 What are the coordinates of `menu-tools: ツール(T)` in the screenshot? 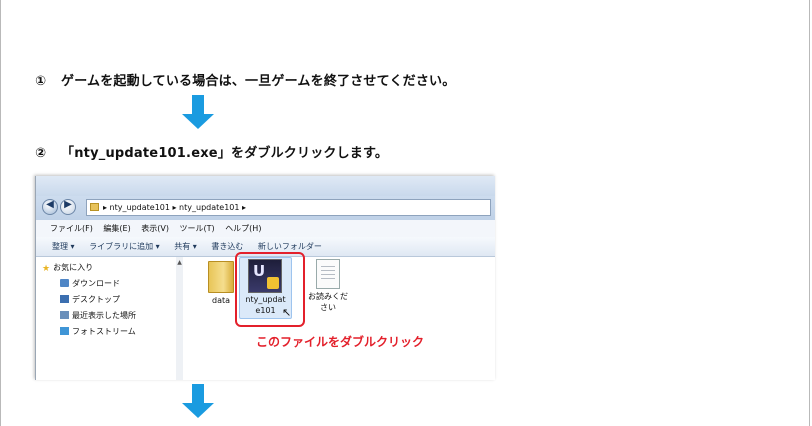 It's located at (197, 228).